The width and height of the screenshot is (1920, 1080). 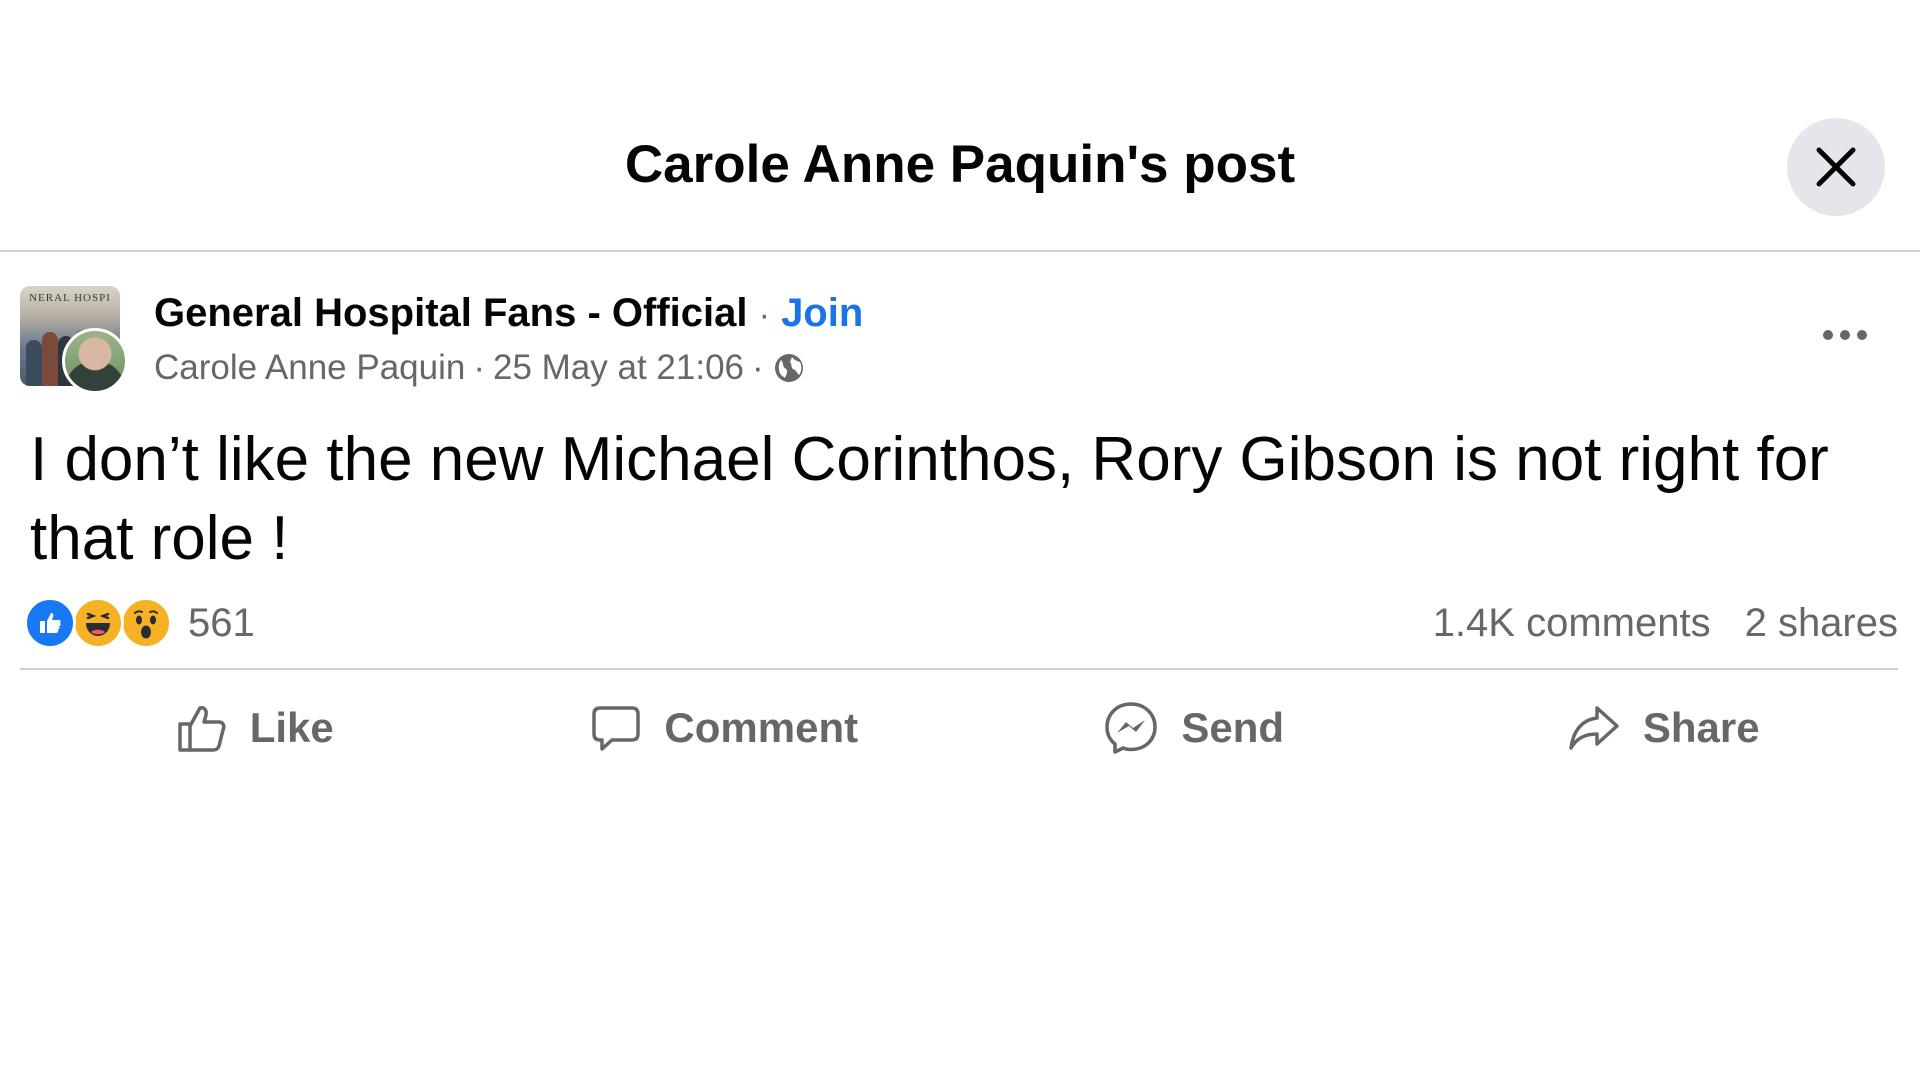 What do you see at coordinates (450, 313) in the screenshot?
I see `group-name-link: General Hospital Fans - Official` at bounding box center [450, 313].